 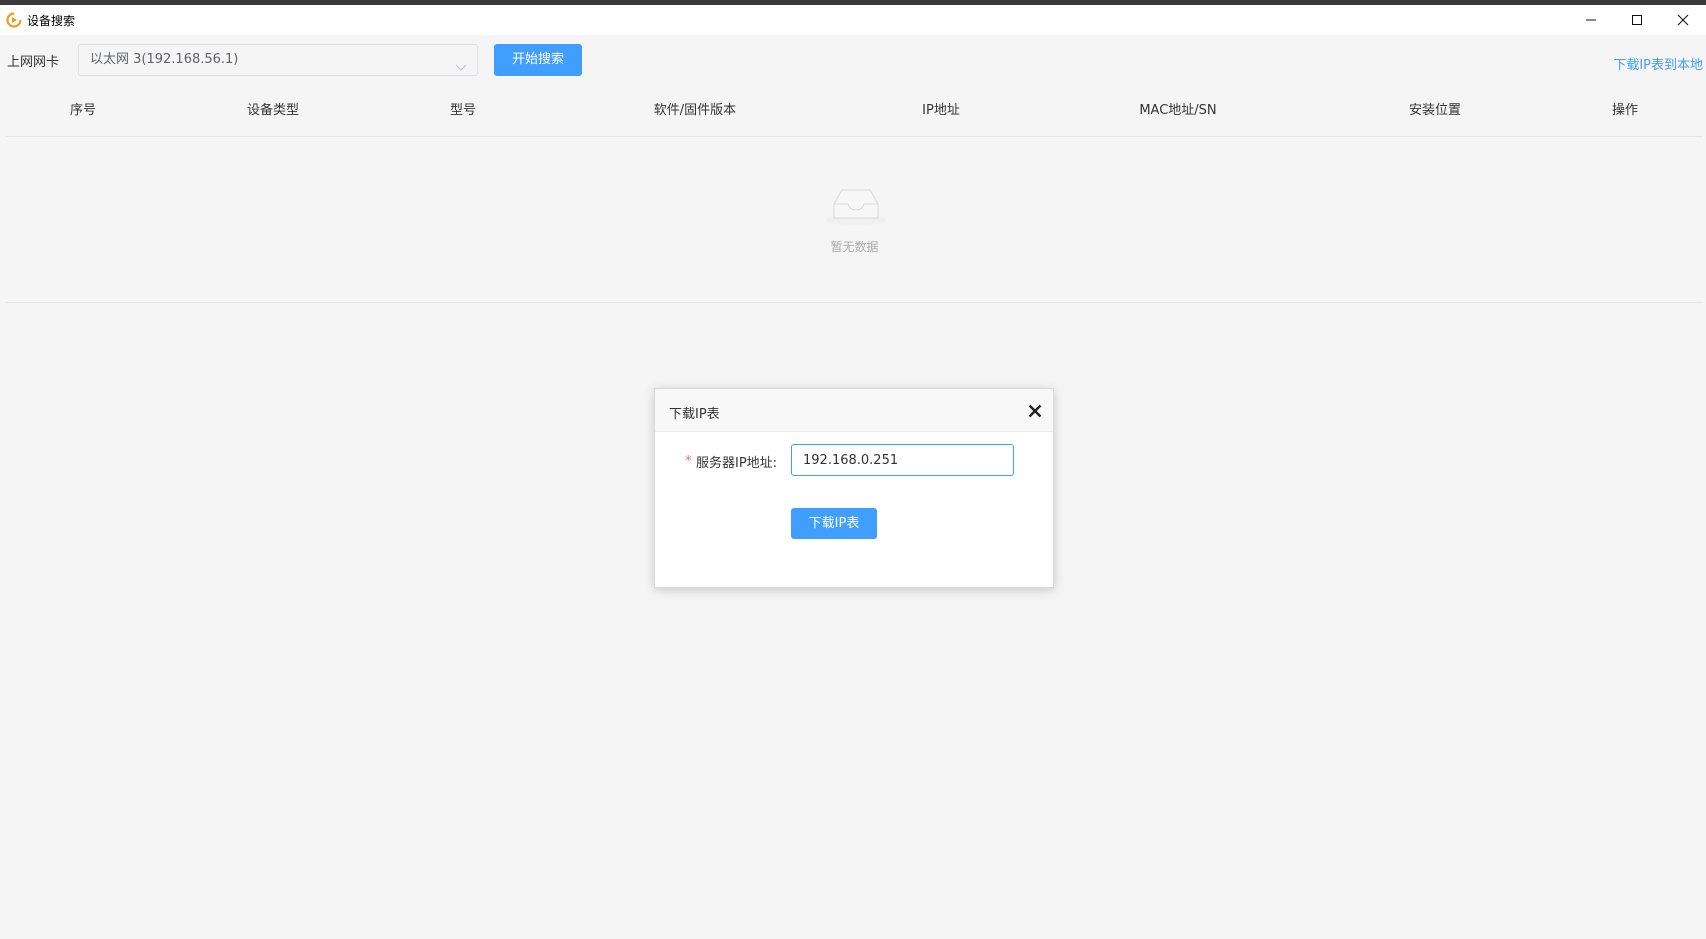 I want to click on dialog-body: * 服务器IP地址: 下载IP表, so click(x=854, y=510).